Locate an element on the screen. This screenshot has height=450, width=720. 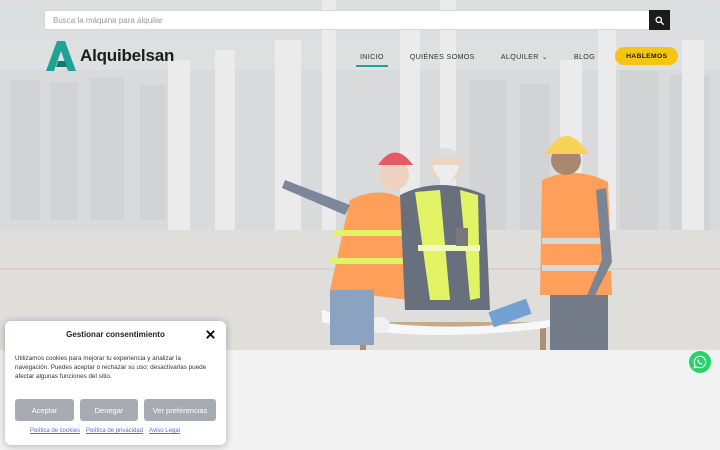
alquibelsan-a-logo-icon is located at coordinates (61, 56).